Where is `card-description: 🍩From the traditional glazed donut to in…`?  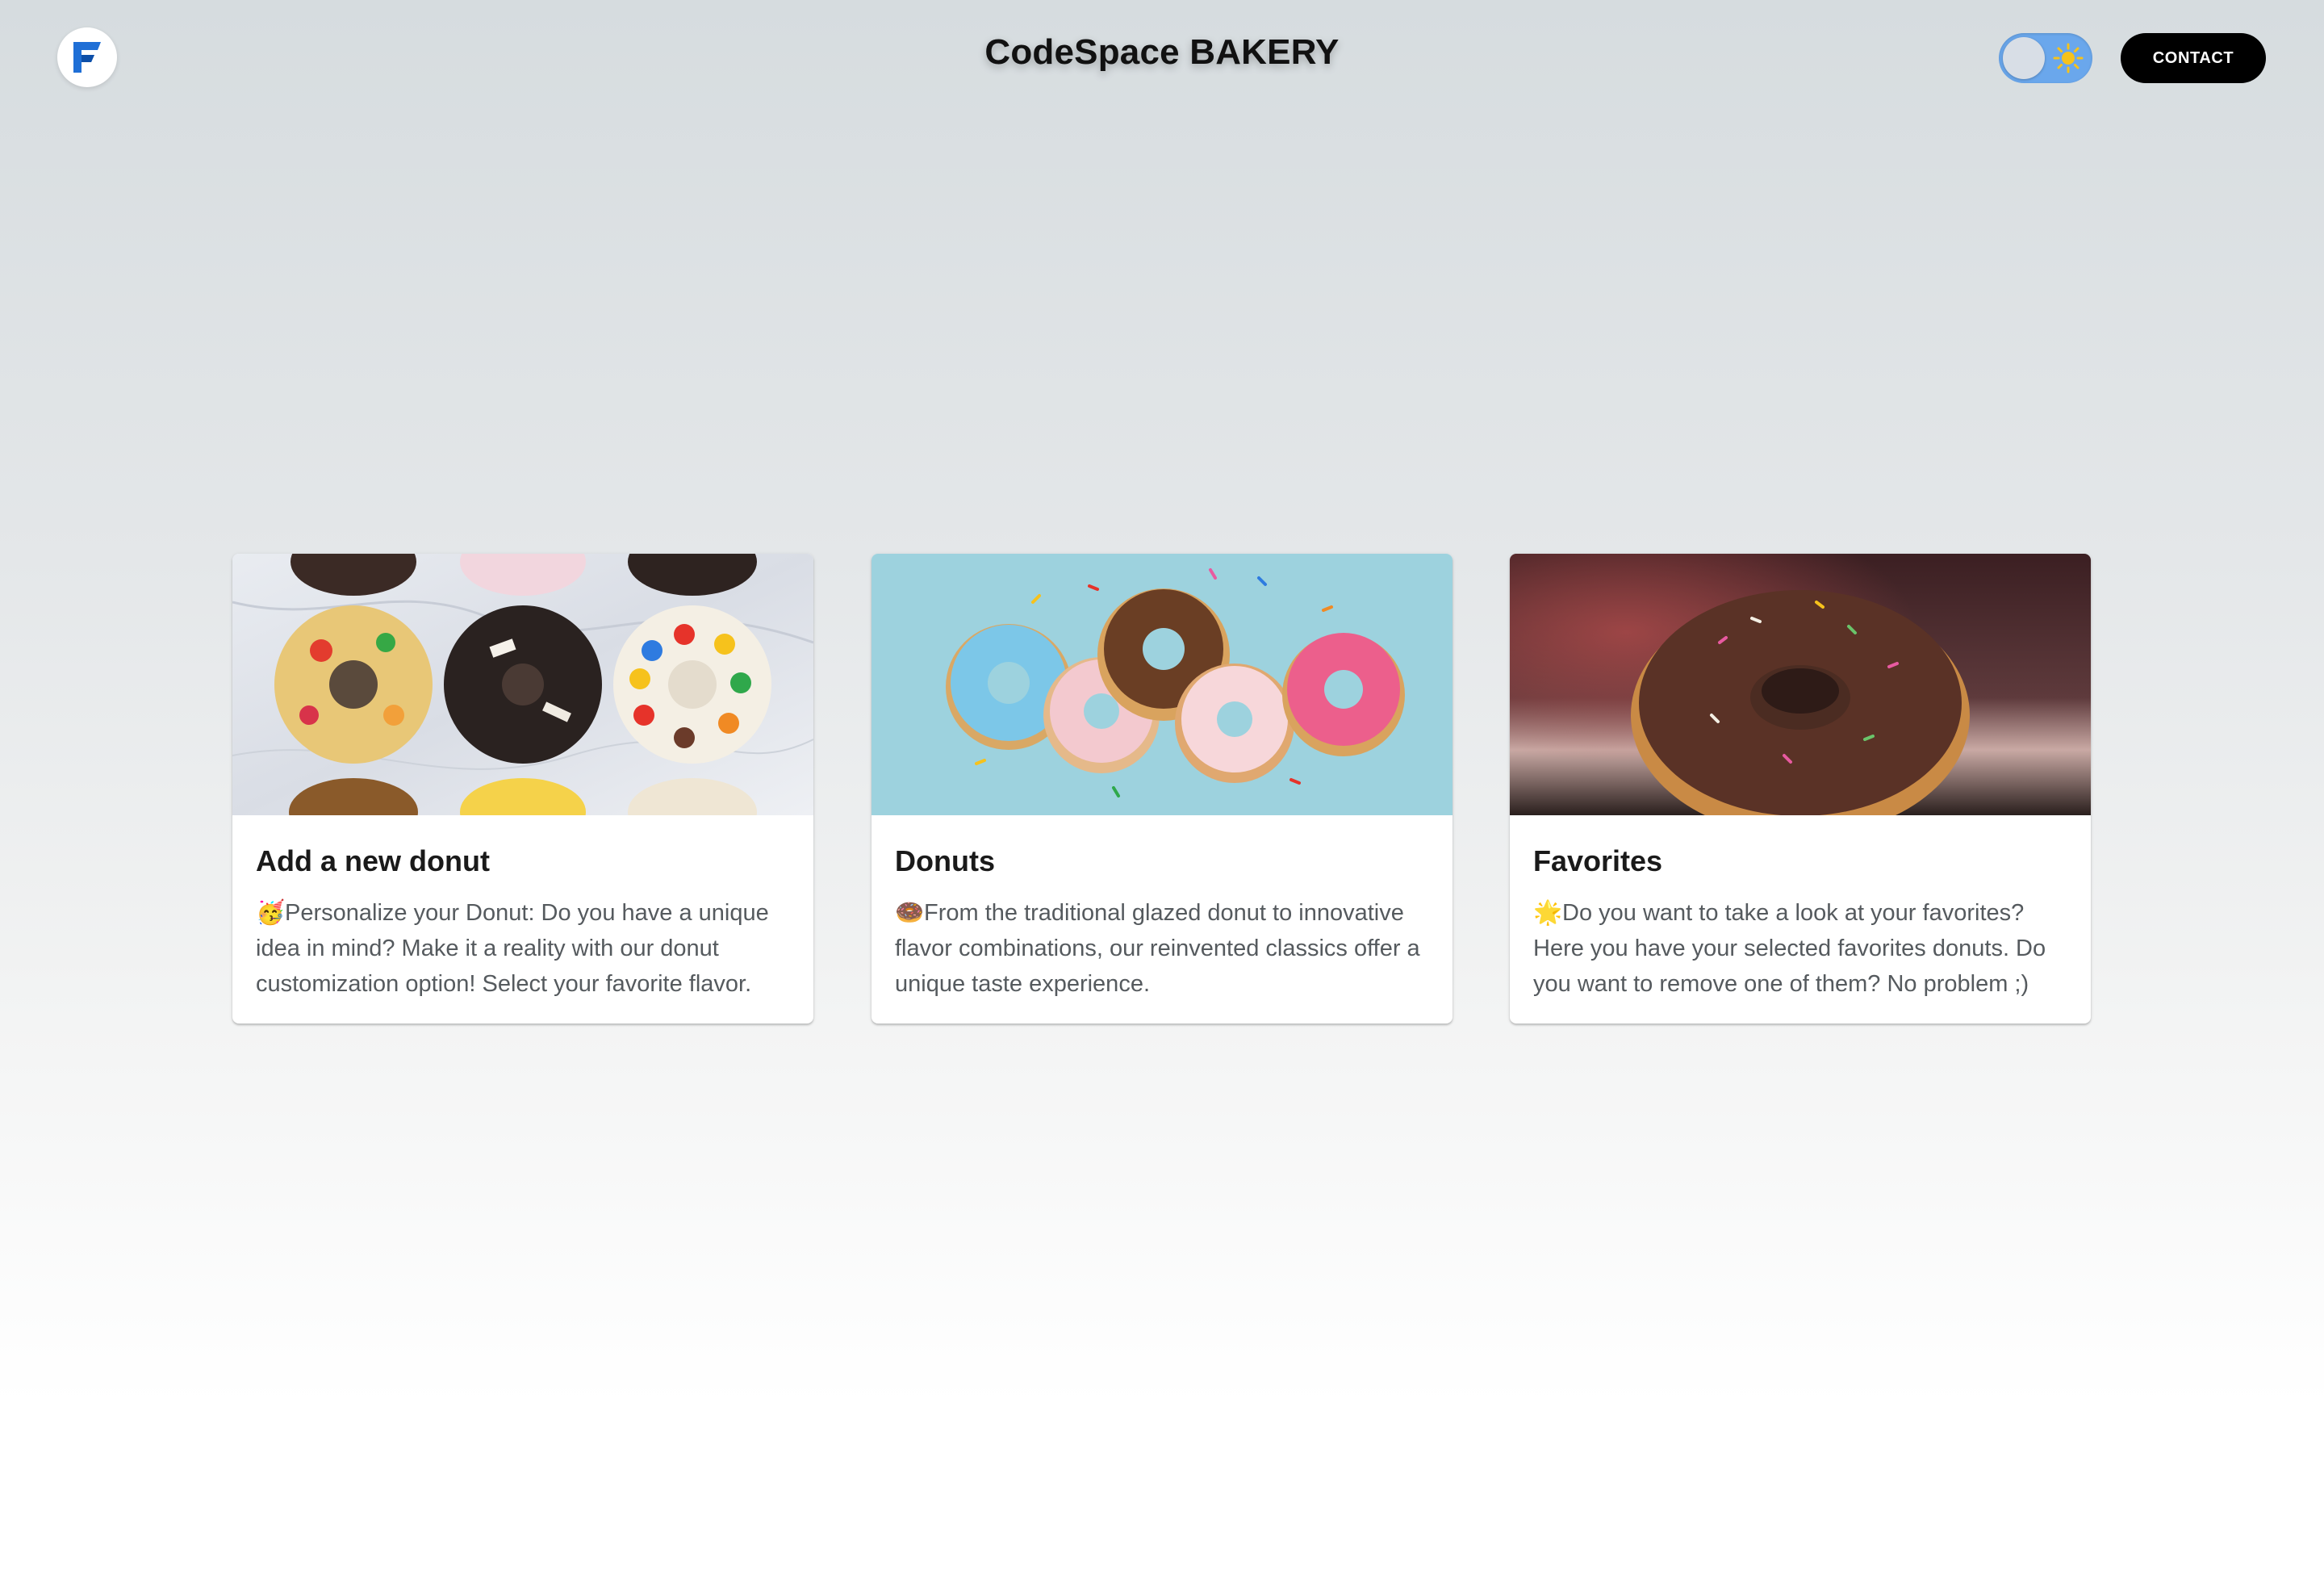
card-description: 🍩From the traditional glazed donut to in… is located at coordinates (1163, 948).